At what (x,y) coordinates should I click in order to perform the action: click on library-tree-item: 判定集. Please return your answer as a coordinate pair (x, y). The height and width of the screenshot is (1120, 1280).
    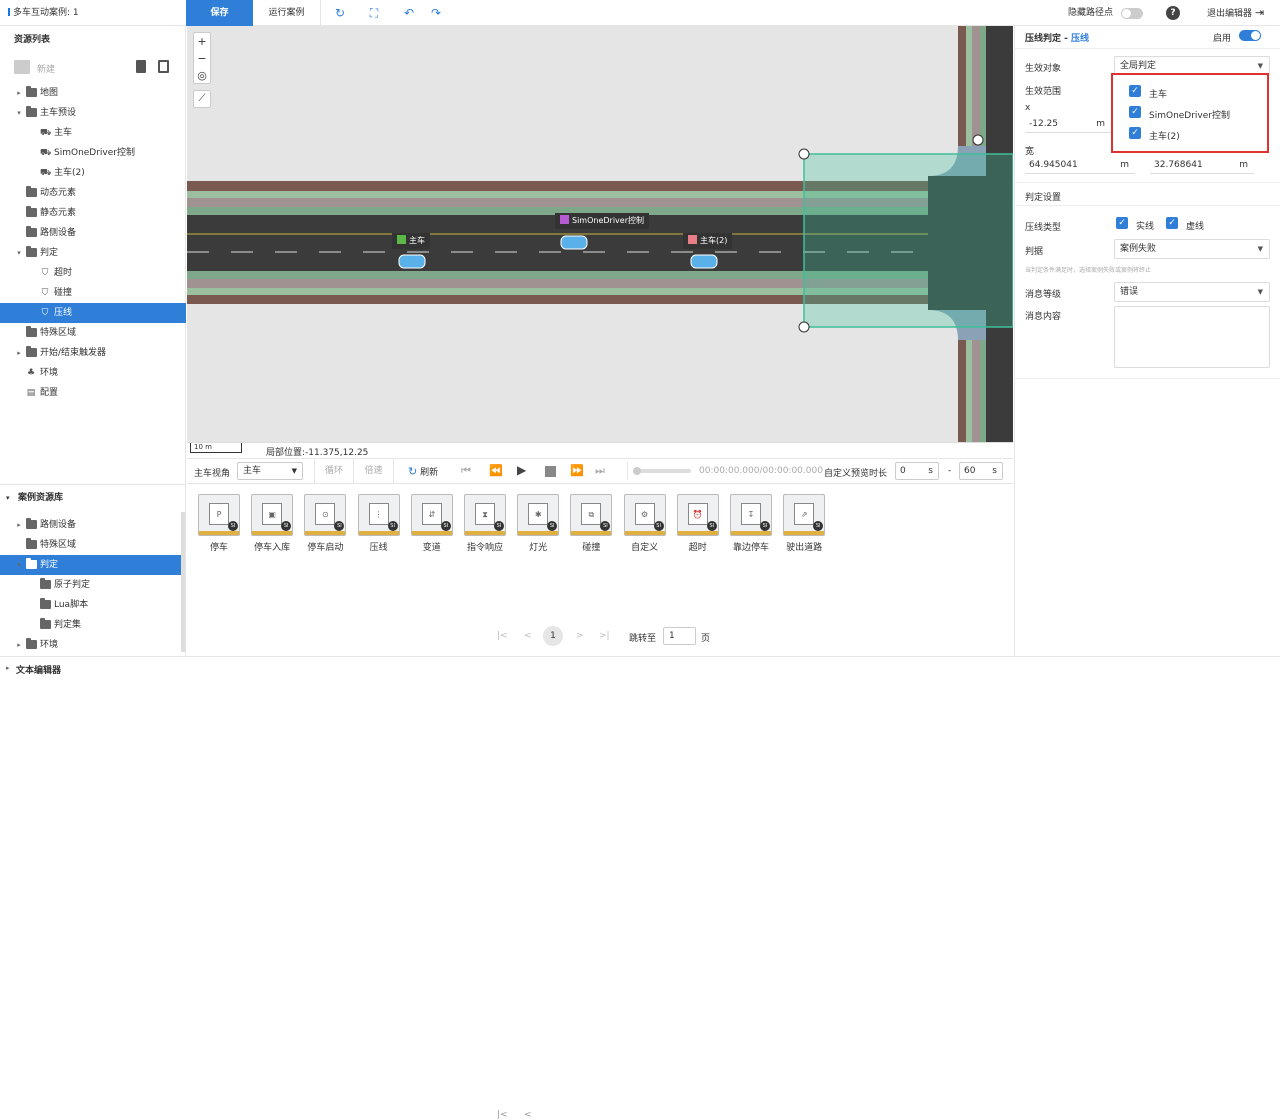
    Looking at the image, I should click on (91, 625).